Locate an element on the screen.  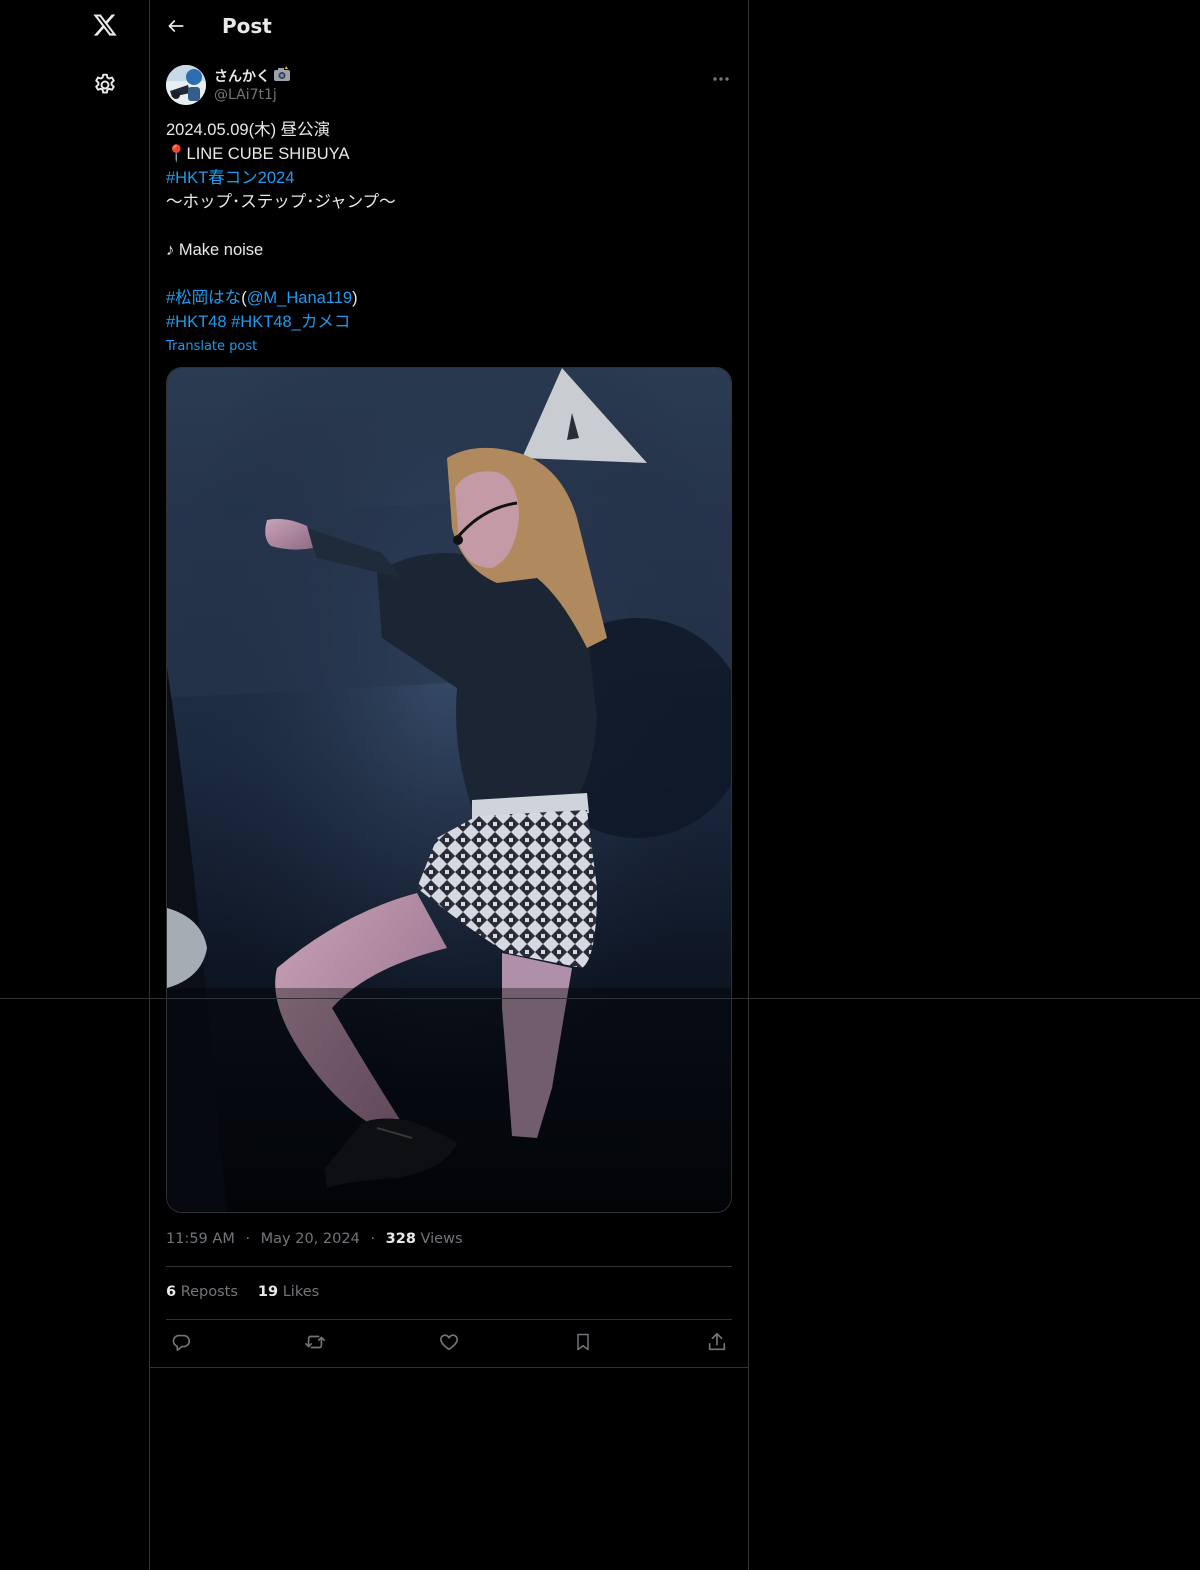
likes-count: 19 is located at coordinates (268, 1292).